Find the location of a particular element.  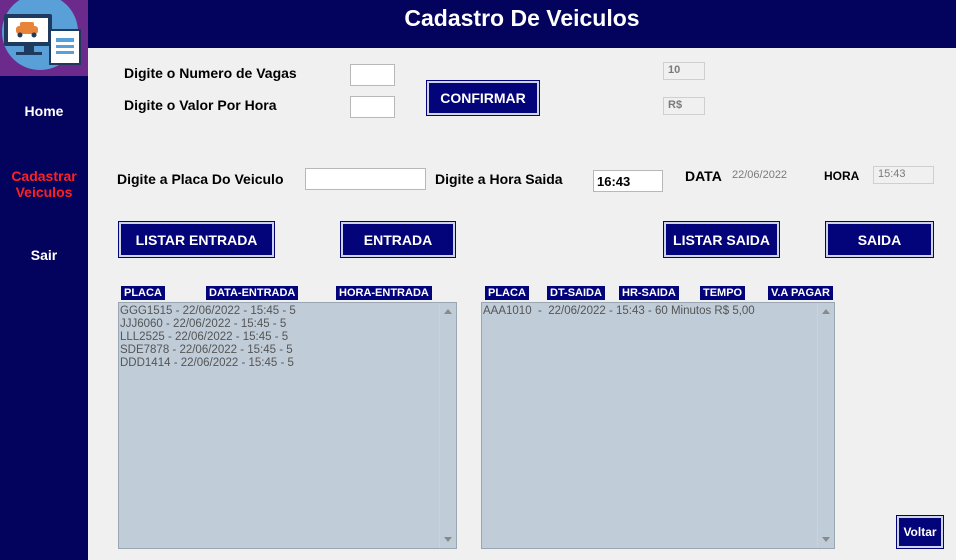

hora-saida-label: Digite a Hora Saida is located at coordinates (499, 179).